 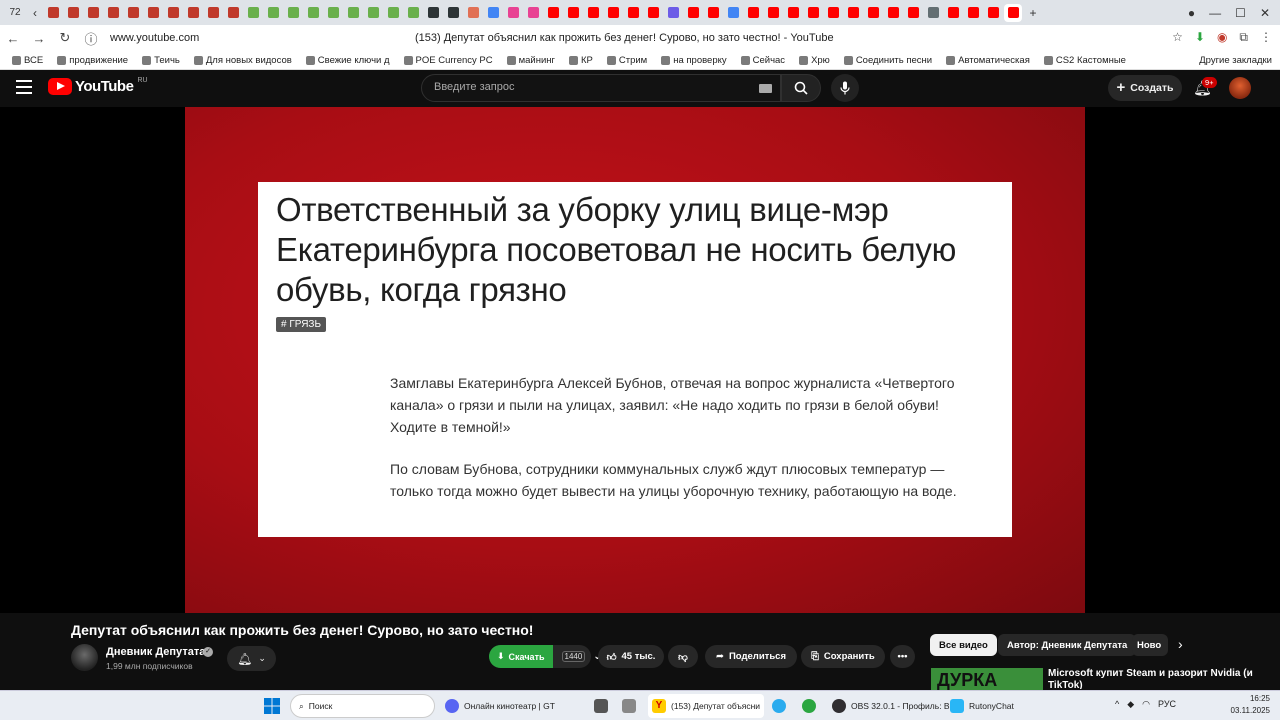 I want to click on bookmark-item: Теичь, so click(x=161, y=60).